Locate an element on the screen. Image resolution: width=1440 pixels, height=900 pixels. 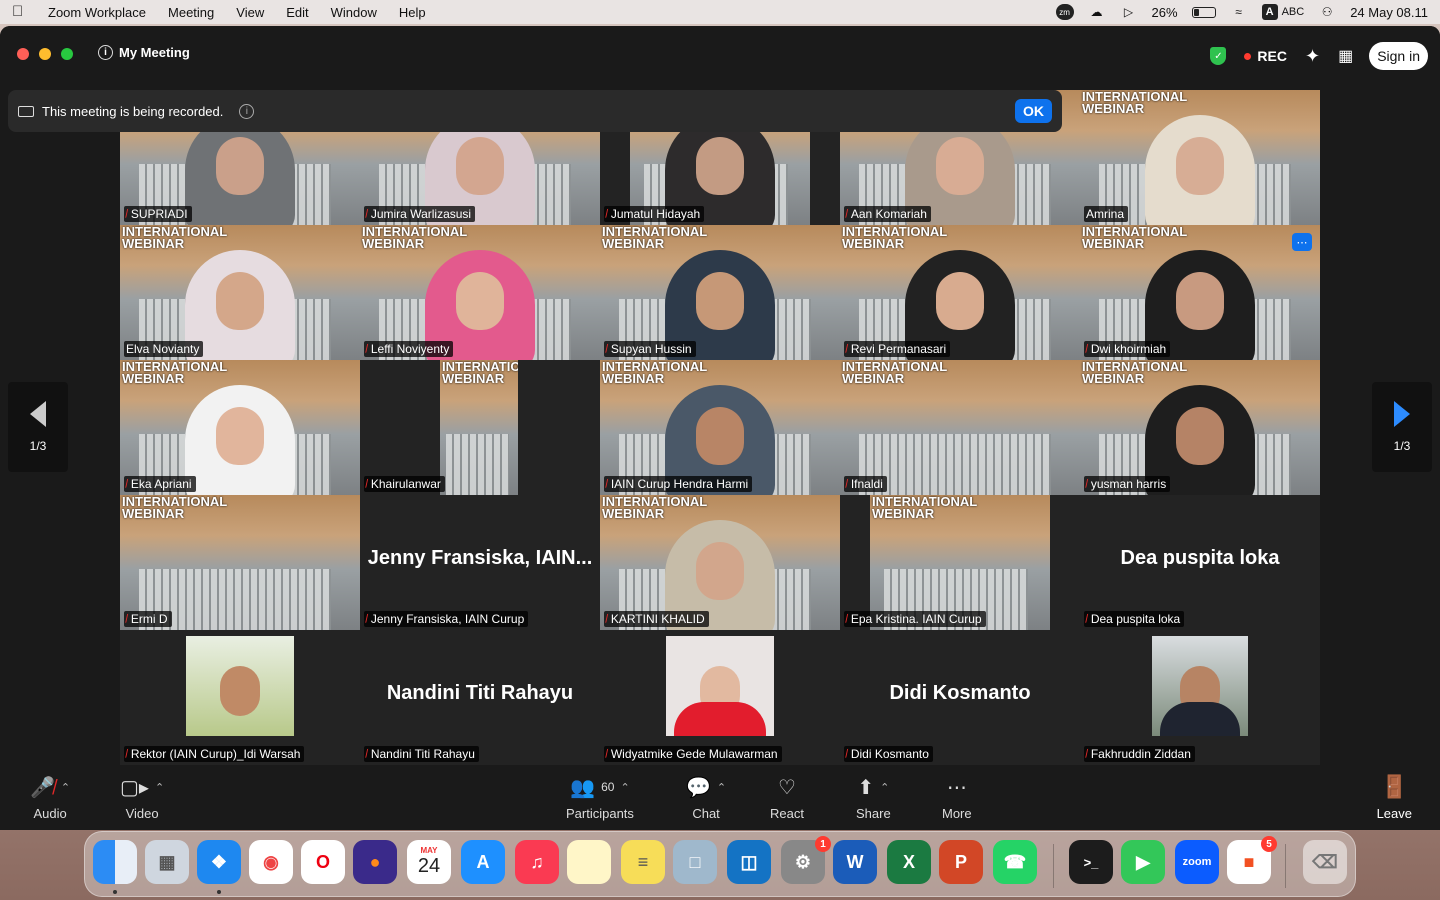
battery-icon is located at coordinates (1203, 12).